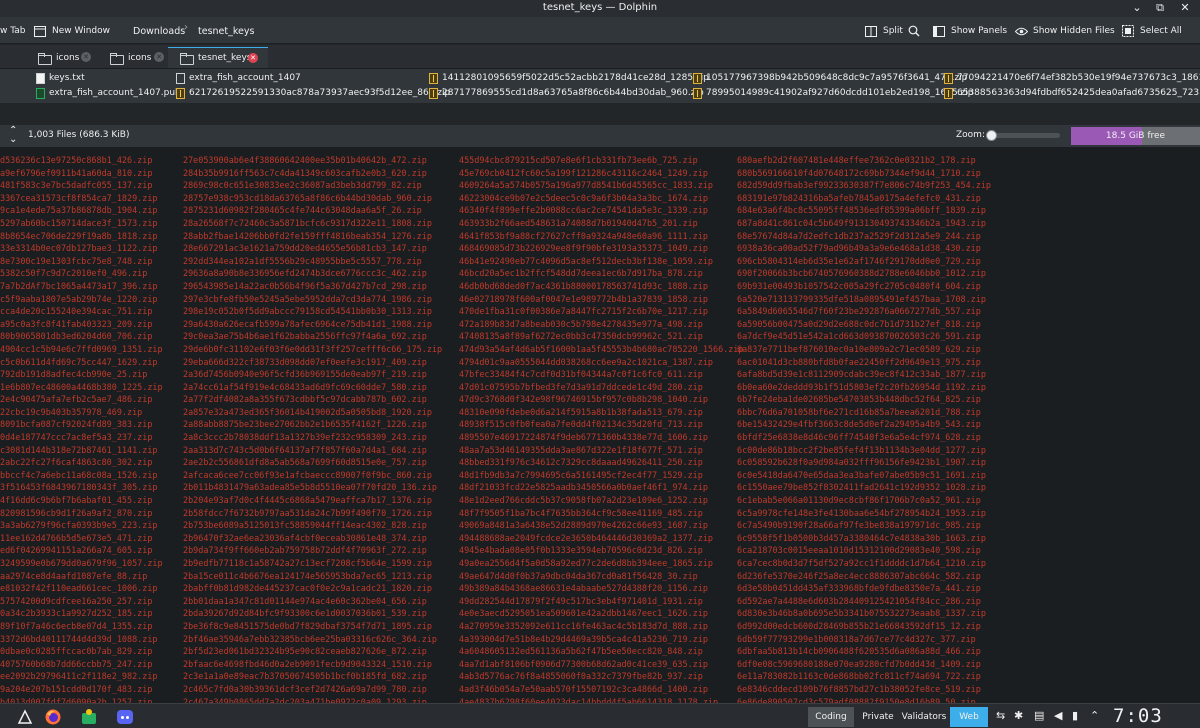 Image resolution: width=1200 pixels, height=728 pixels. I want to click on window-title: tesnet_keys — Dolphin, so click(600, 7).